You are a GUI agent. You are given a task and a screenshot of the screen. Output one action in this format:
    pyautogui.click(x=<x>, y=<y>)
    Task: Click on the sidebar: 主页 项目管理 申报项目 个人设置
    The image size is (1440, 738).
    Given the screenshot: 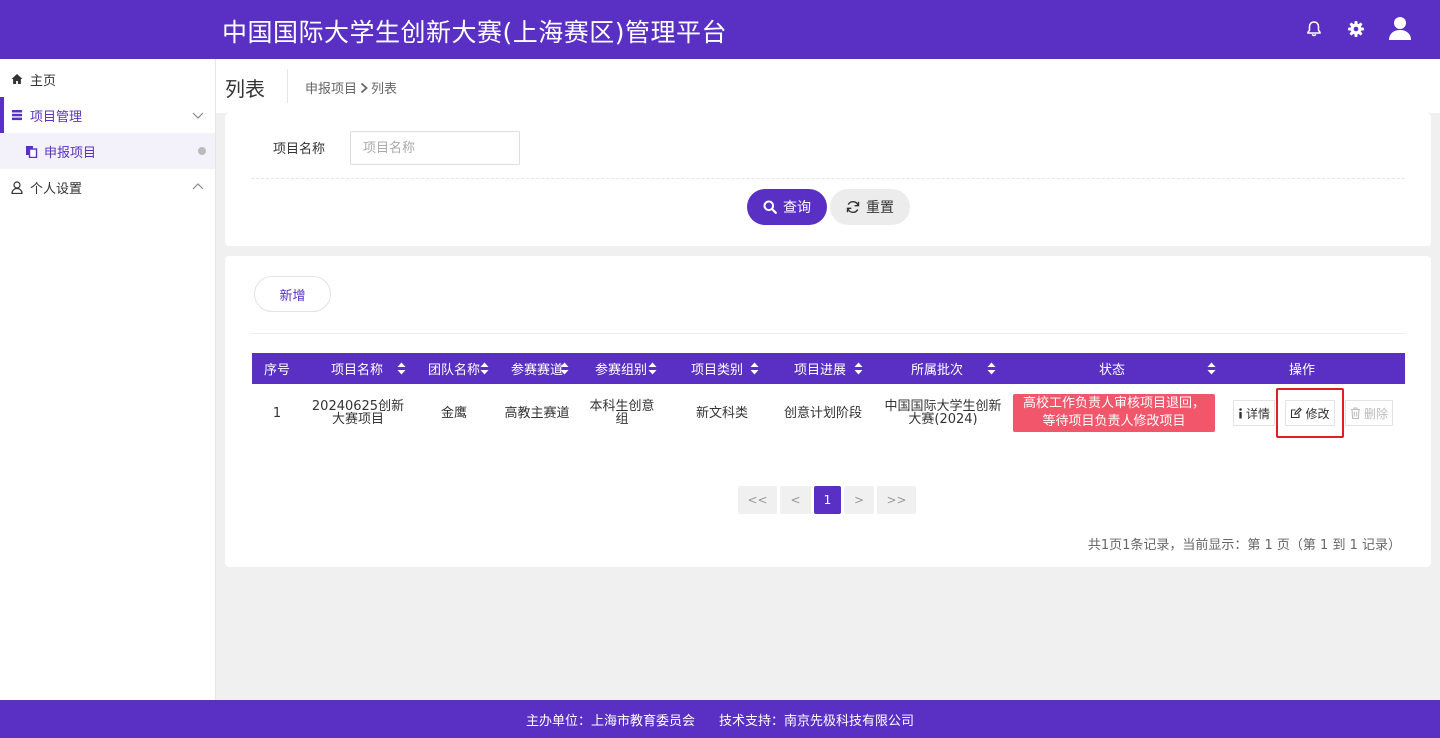 What is the action you would take?
    pyautogui.click(x=108, y=379)
    